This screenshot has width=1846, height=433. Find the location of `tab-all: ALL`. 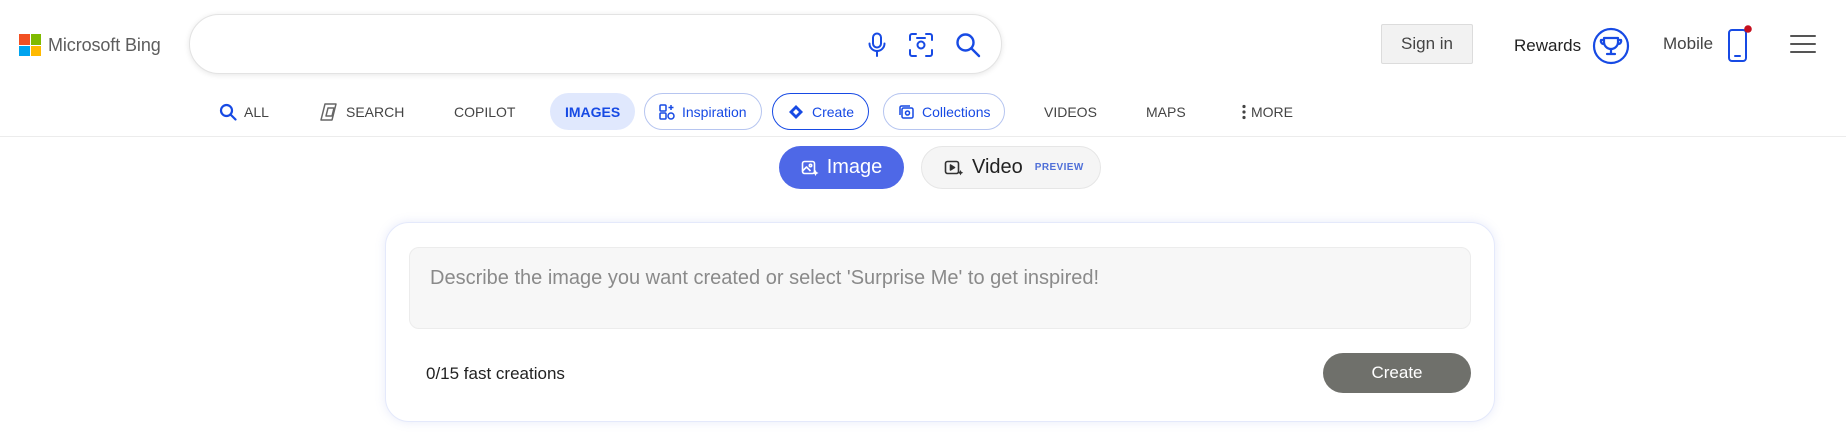

tab-all: ALL is located at coordinates (244, 111).